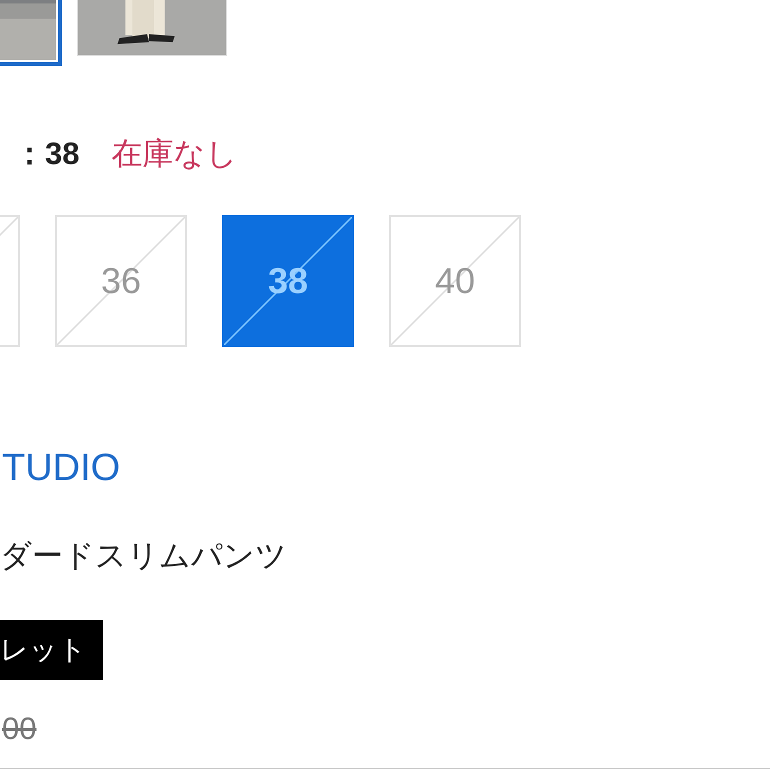  I want to click on size-value: ：38, so click(47, 154).